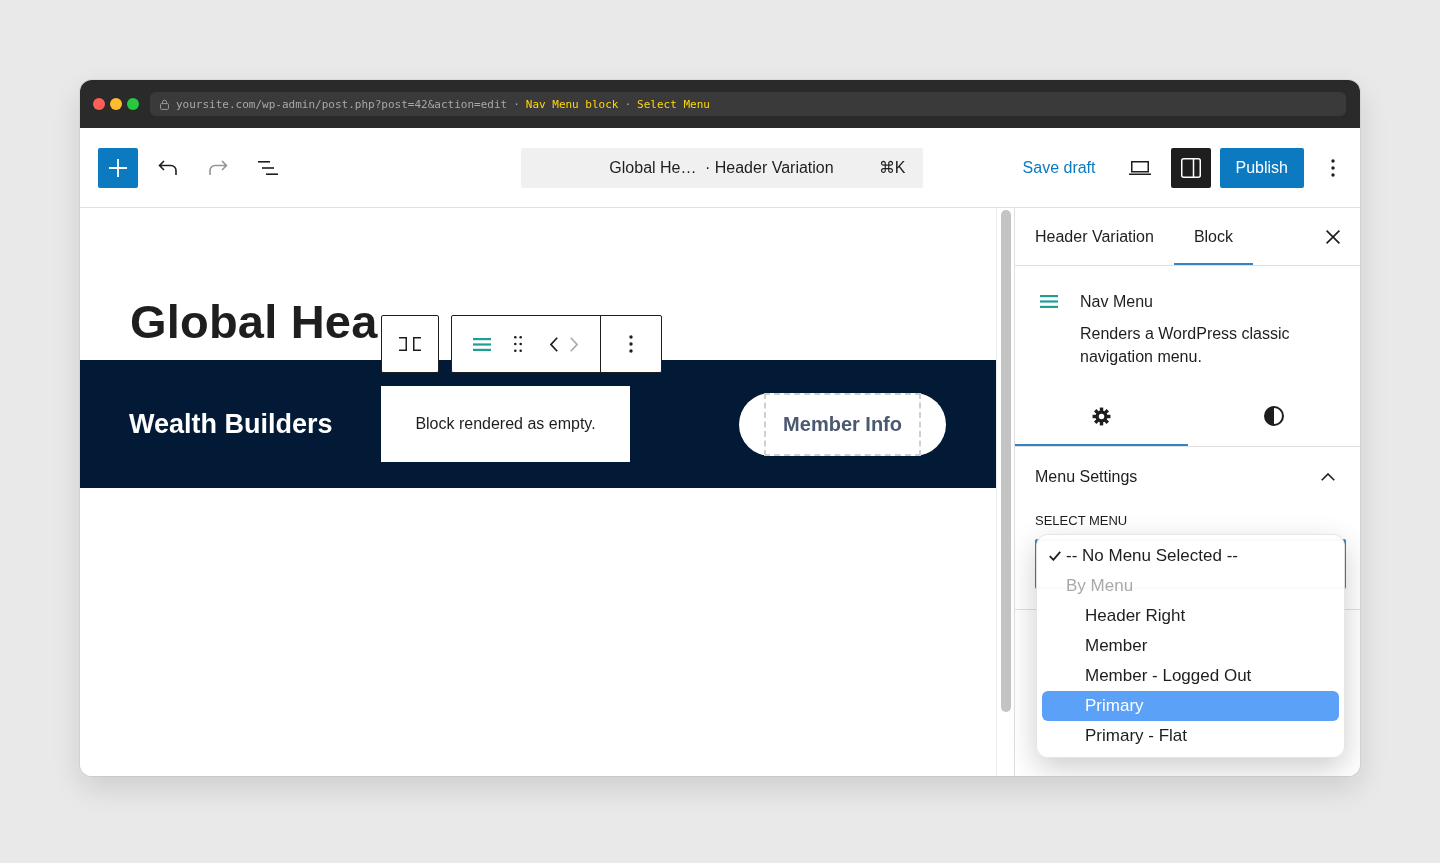 Image resolution: width=1440 pixels, height=863 pixels. I want to click on scrollbar-thumb, so click(1006, 461).